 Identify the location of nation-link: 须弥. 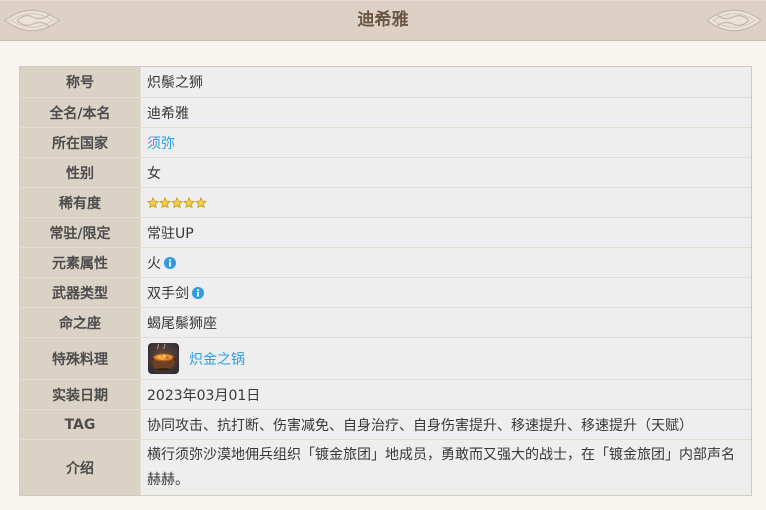
(161, 143).